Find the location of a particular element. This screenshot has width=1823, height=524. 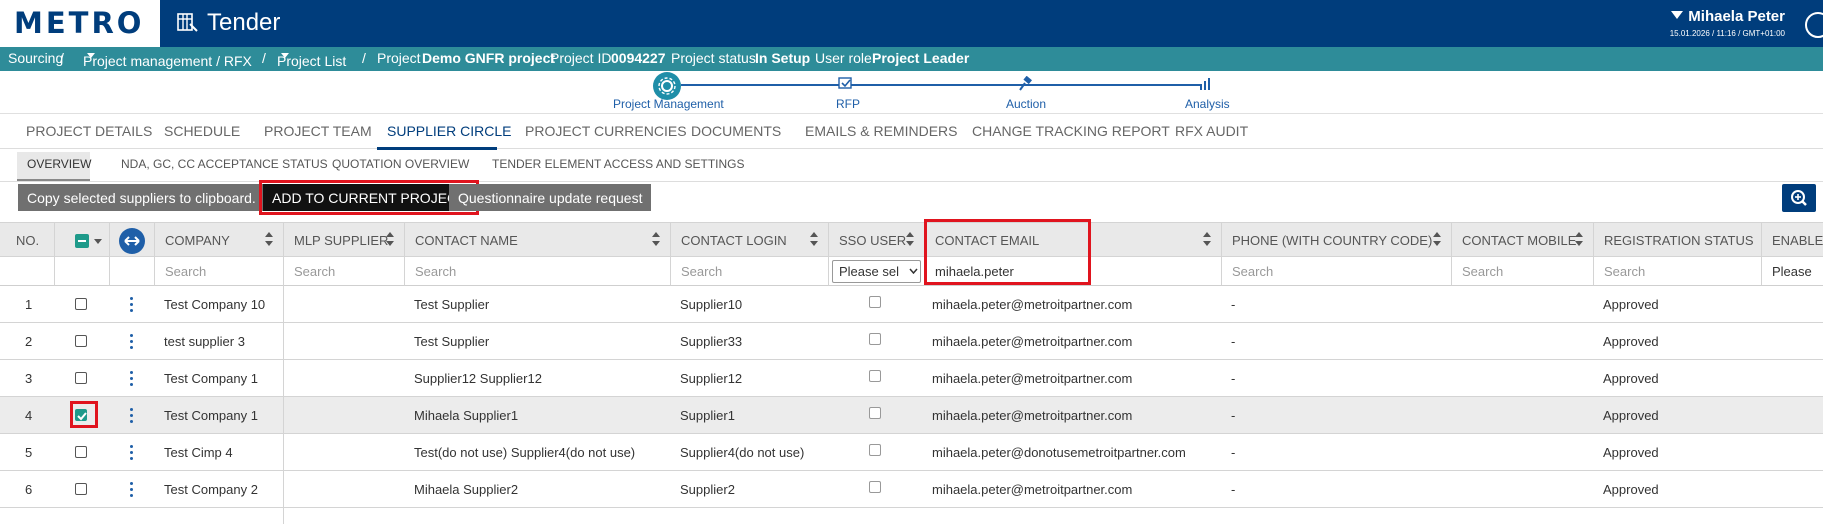

subtab-nda-acceptance: NDA, GC, CC ACCEPTANCE STATUS is located at coordinates (224, 164).